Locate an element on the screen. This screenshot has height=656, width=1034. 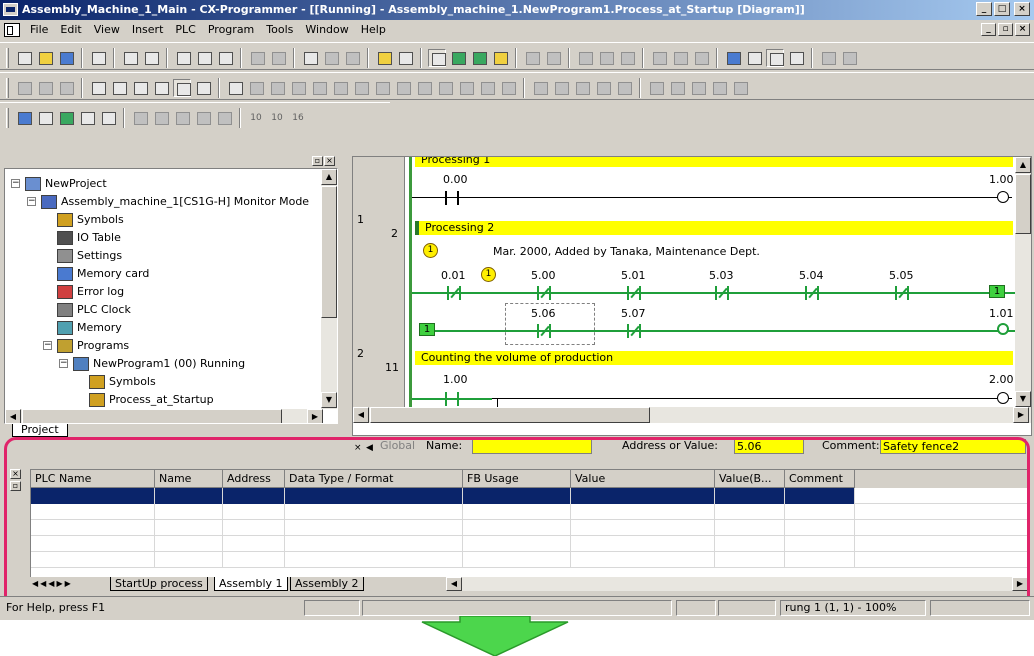
undo-icon is located at coordinates (257, 58).